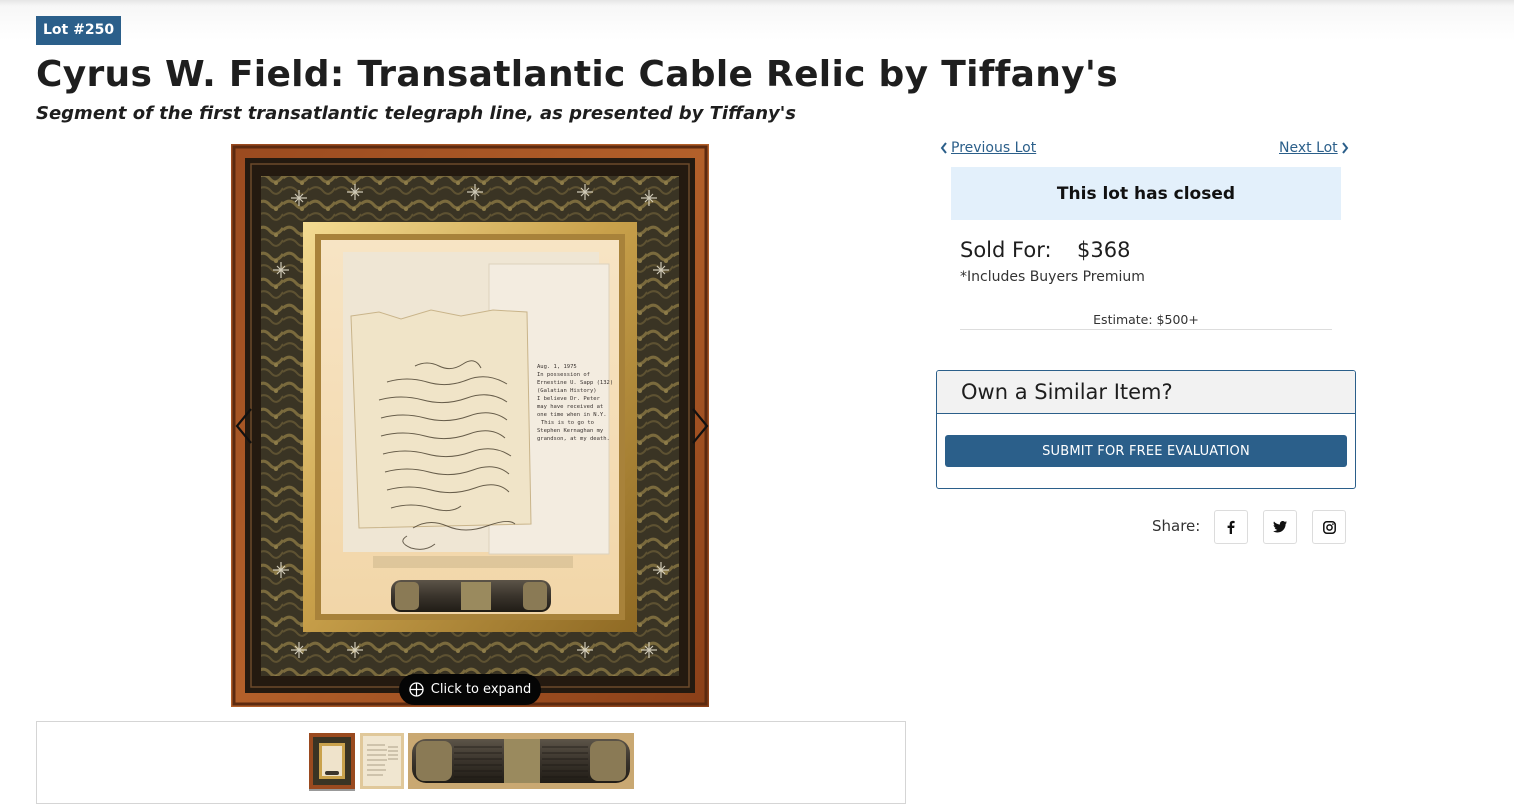  I want to click on top-header-shadow, so click(757, 20).